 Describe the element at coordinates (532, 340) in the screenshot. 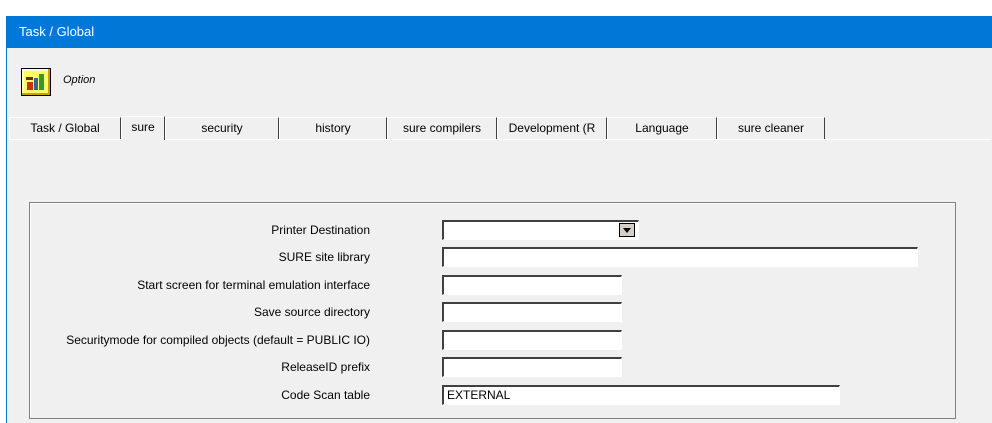

I see `securitymode-input` at that location.